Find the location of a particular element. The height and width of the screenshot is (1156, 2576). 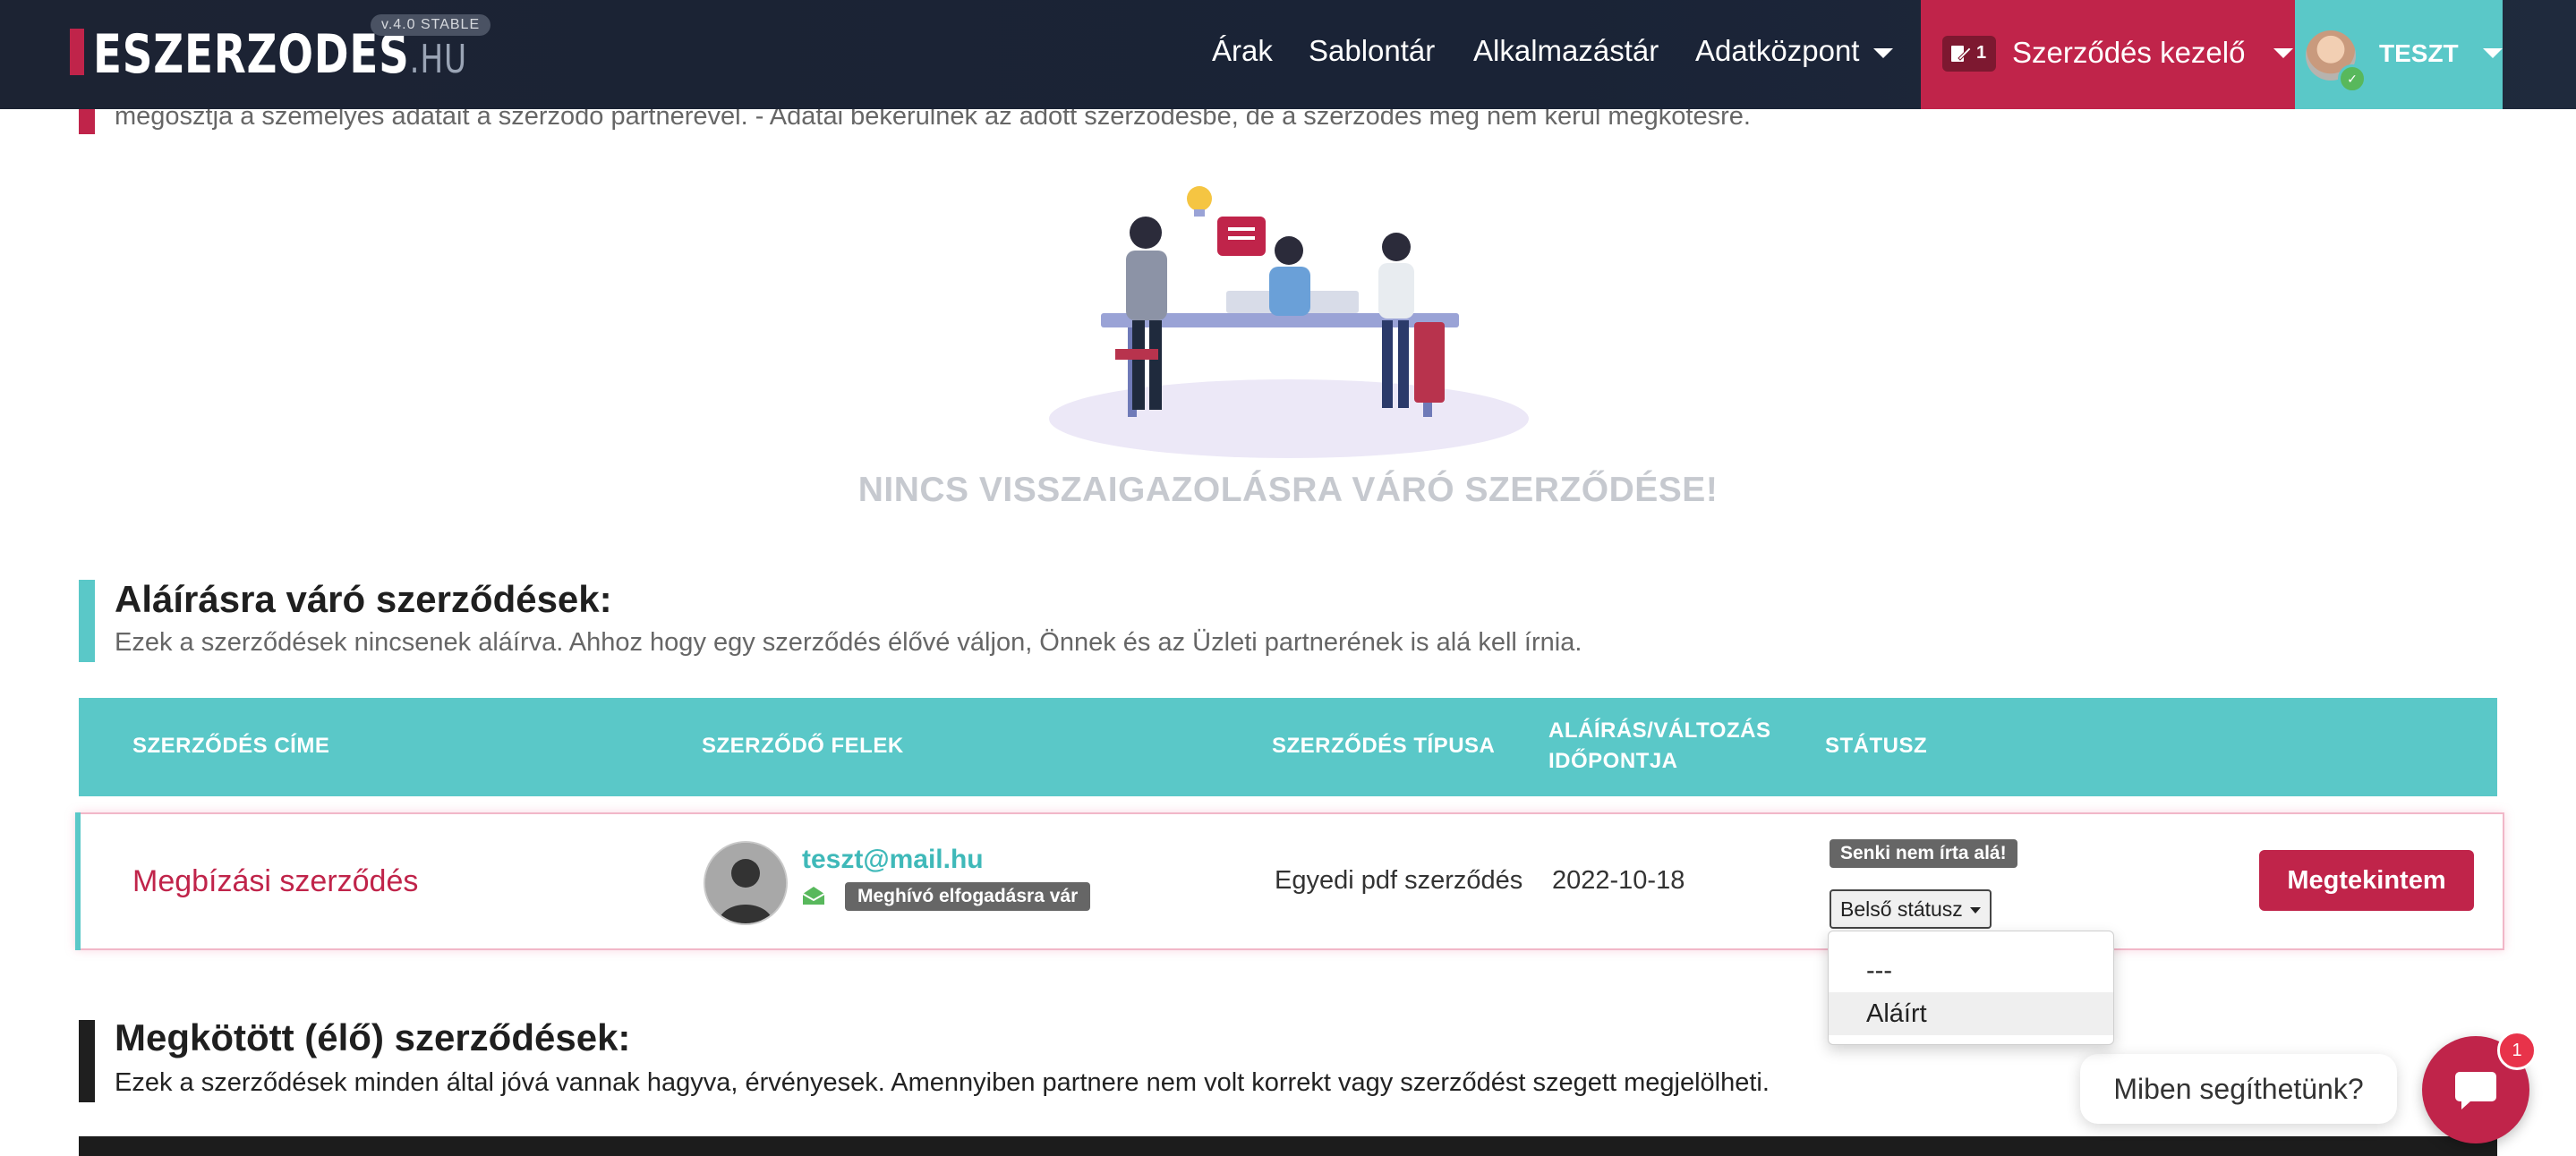

chat-icon is located at coordinates (2475, 1090).